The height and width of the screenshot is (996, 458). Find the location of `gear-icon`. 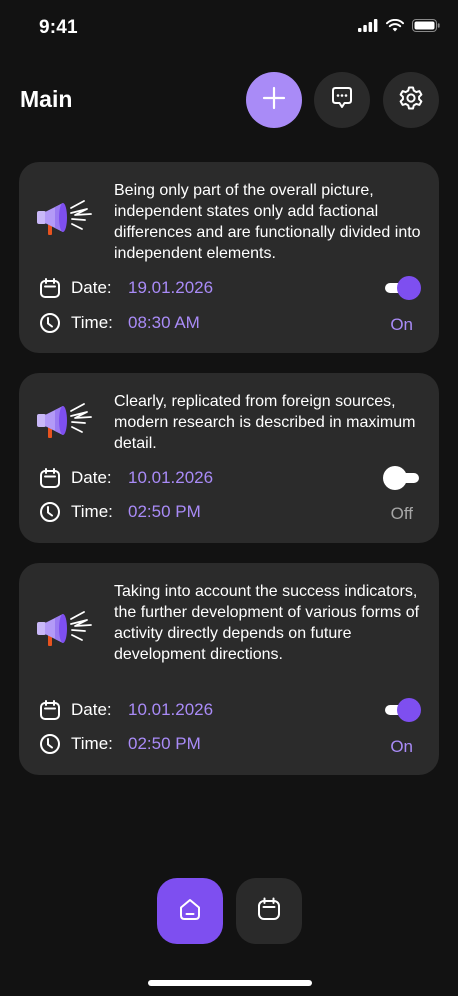

gear-icon is located at coordinates (411, 100).